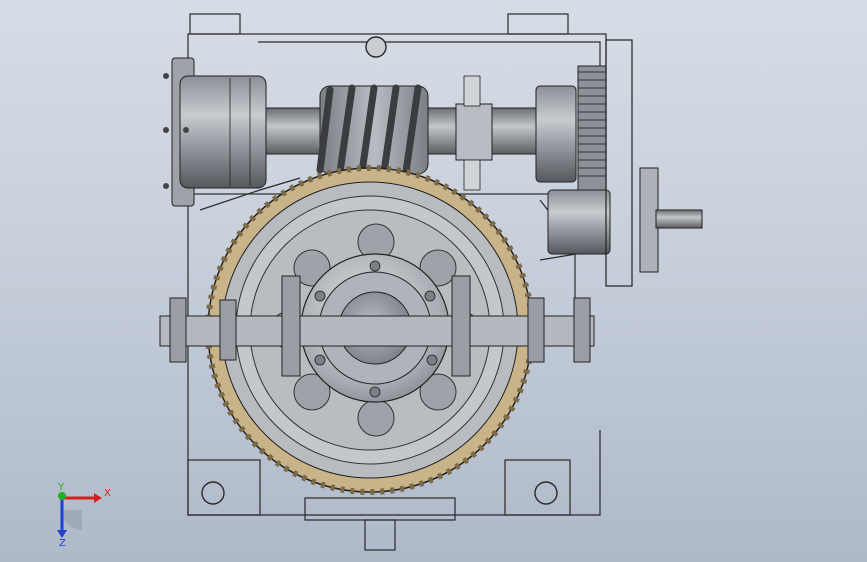  What do you see at coordinates (62, 543) in the screenshot?
I see `z-axis-label: Z` at bounding box center [62, 543].